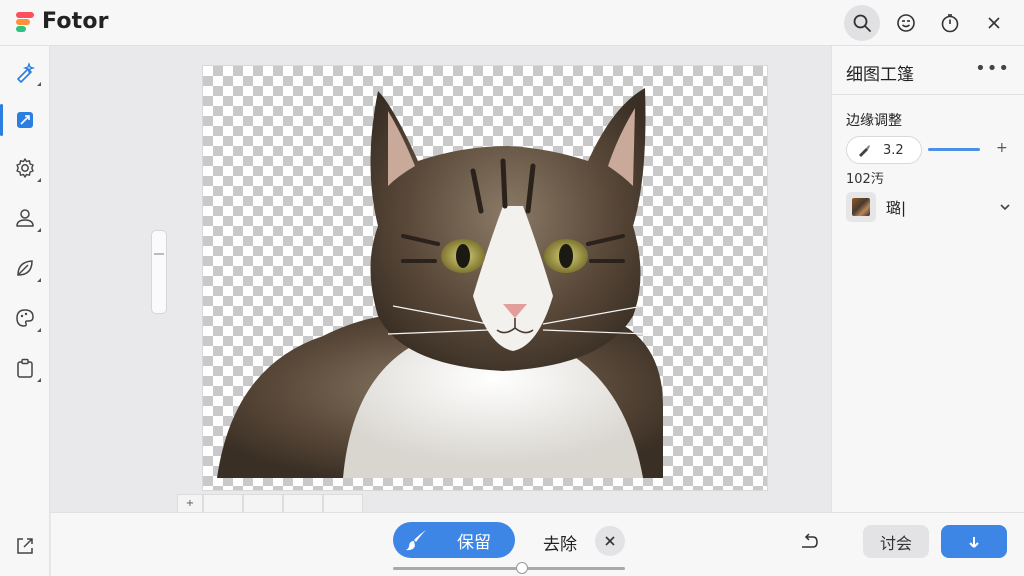 This screenshot has width=1024, height=576. Describe the element at coordinates (159, 272) in the screenshot. I see `zoom-slider` at that location.